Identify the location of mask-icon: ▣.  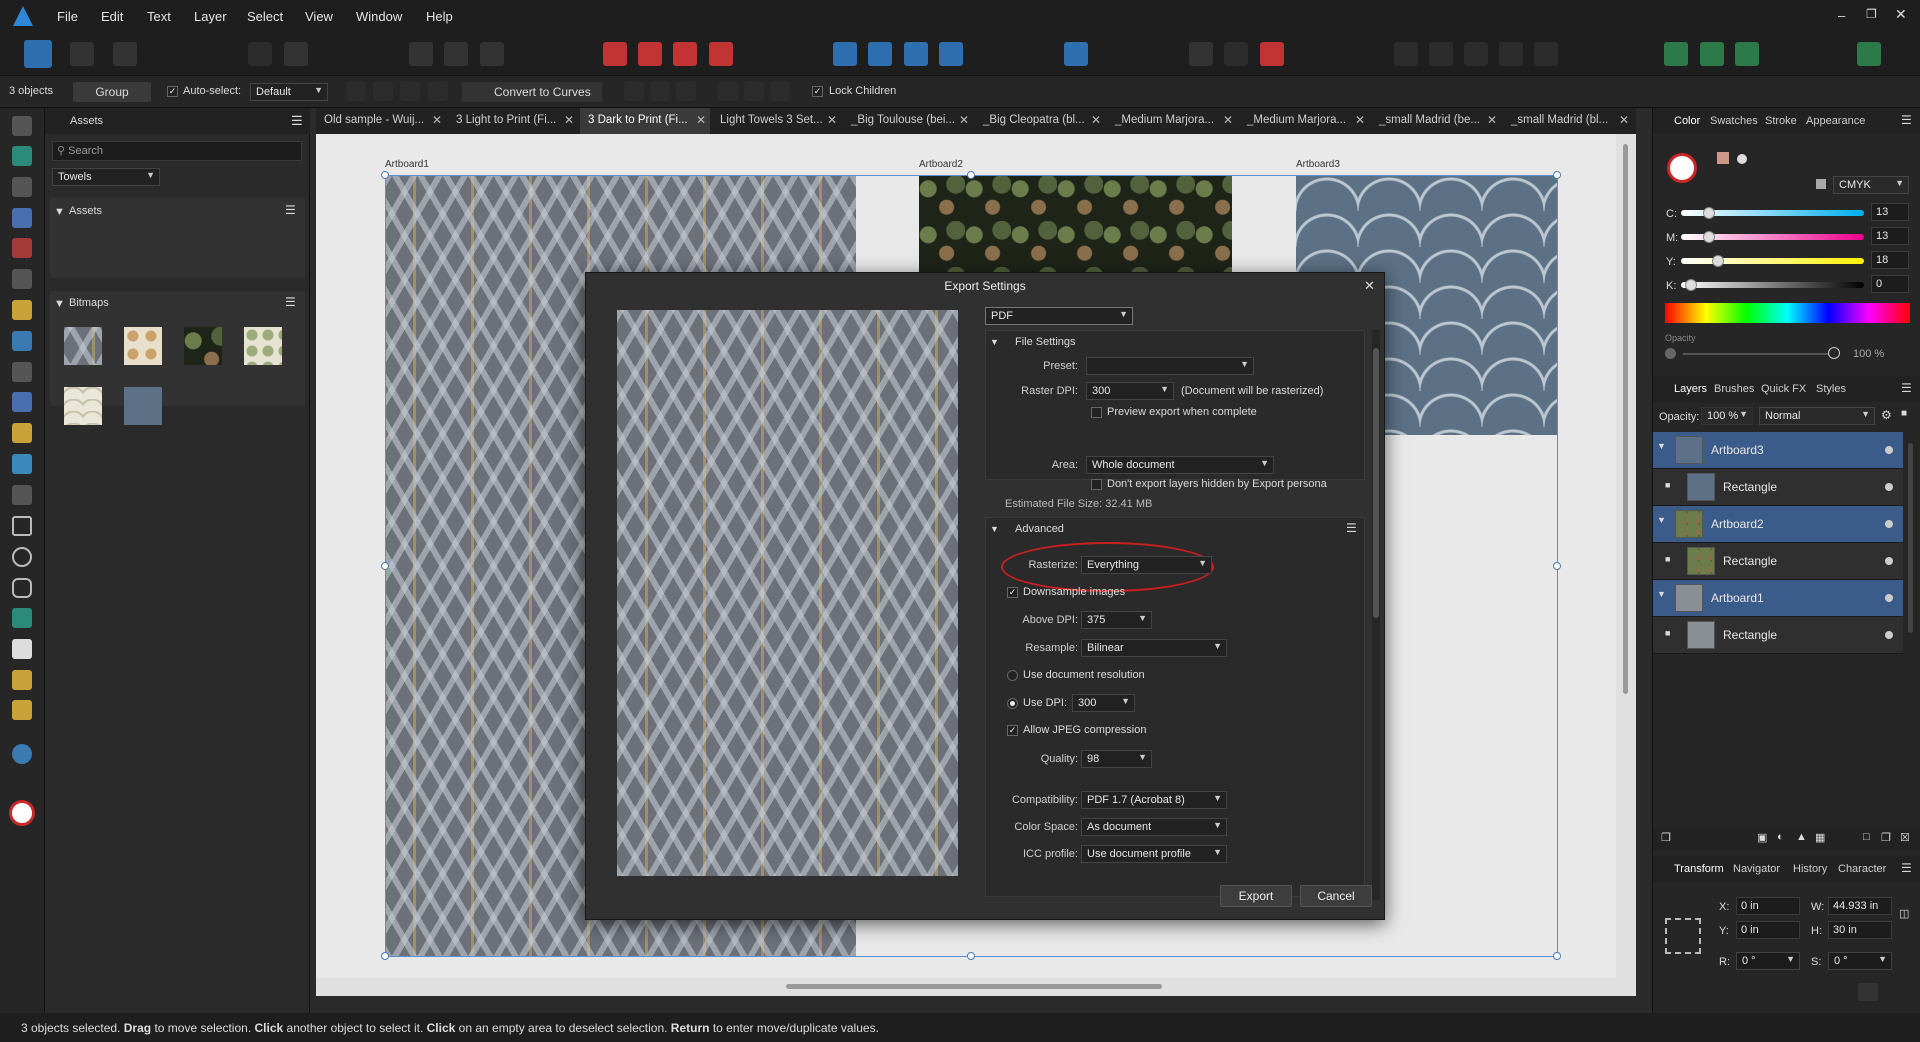
(1762, 837).